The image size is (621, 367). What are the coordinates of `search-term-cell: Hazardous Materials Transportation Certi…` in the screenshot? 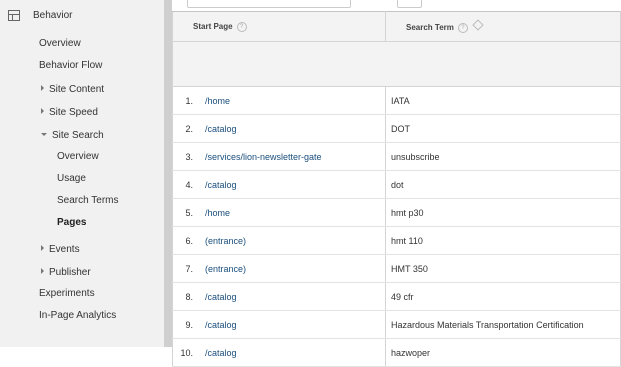 It's located at (503, 324).